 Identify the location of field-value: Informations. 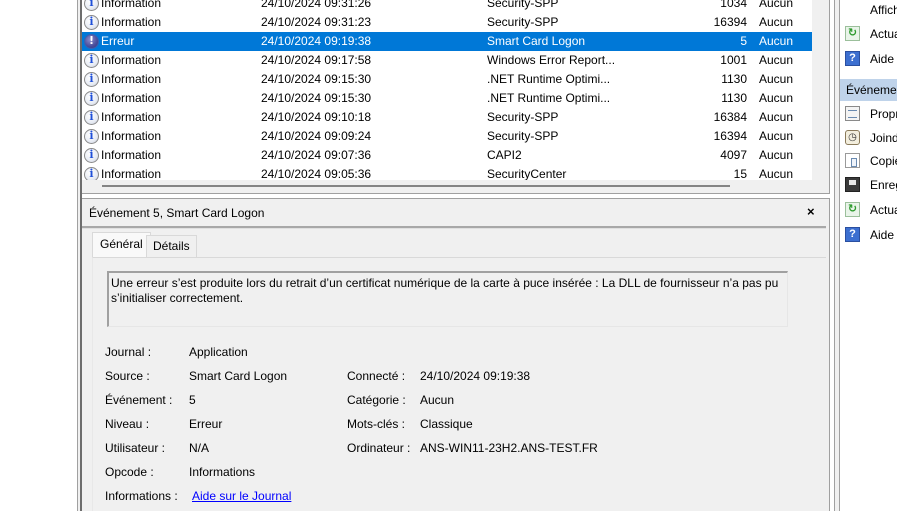
(222, 472).